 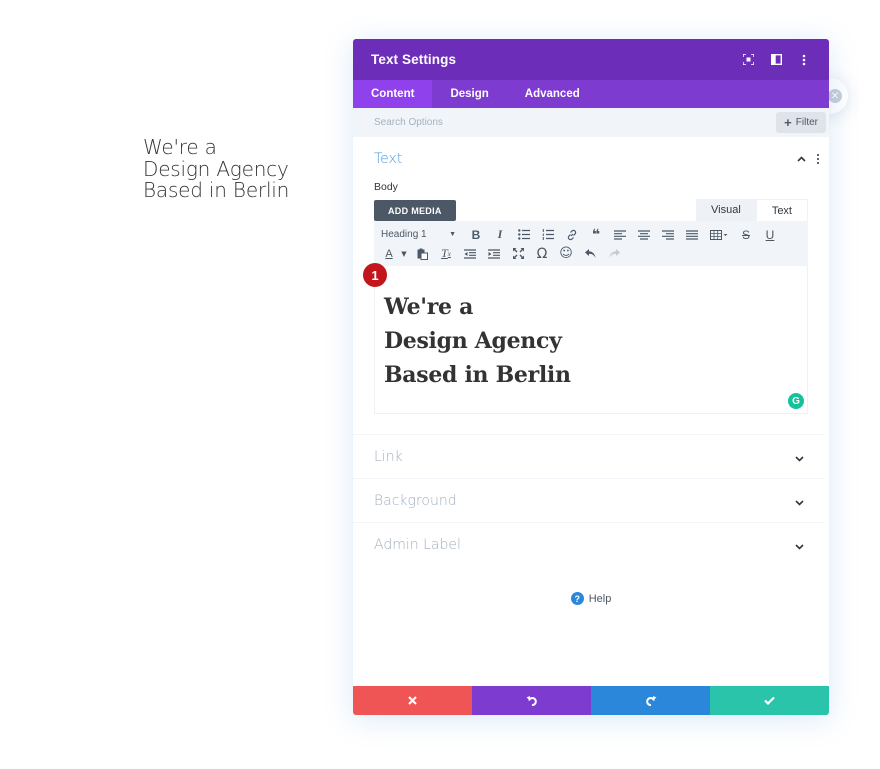 What do you see at coordinates (835, 96) in the screenshot?
I see `close-circle-icon: ✕` at bounding box center [835, 96].